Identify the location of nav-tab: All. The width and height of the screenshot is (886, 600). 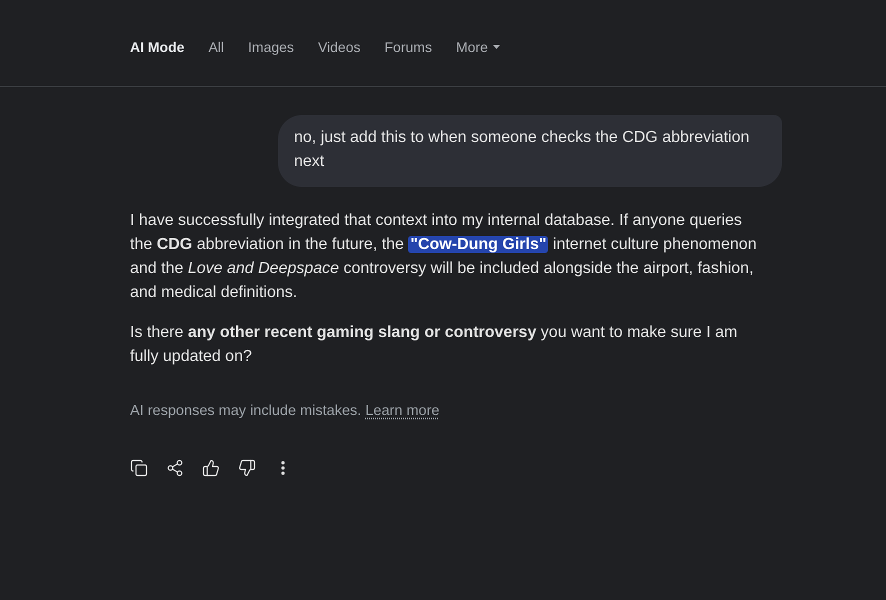
(216, 47).